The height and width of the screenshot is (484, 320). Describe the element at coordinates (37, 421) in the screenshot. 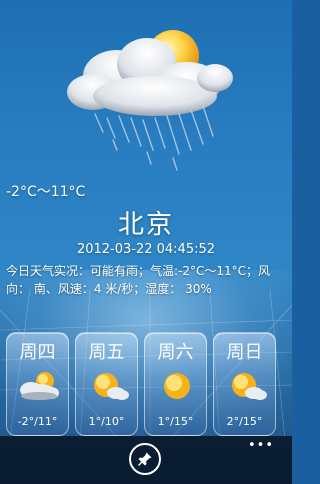

I see `forecast-temp: -2°/11°` at that location.